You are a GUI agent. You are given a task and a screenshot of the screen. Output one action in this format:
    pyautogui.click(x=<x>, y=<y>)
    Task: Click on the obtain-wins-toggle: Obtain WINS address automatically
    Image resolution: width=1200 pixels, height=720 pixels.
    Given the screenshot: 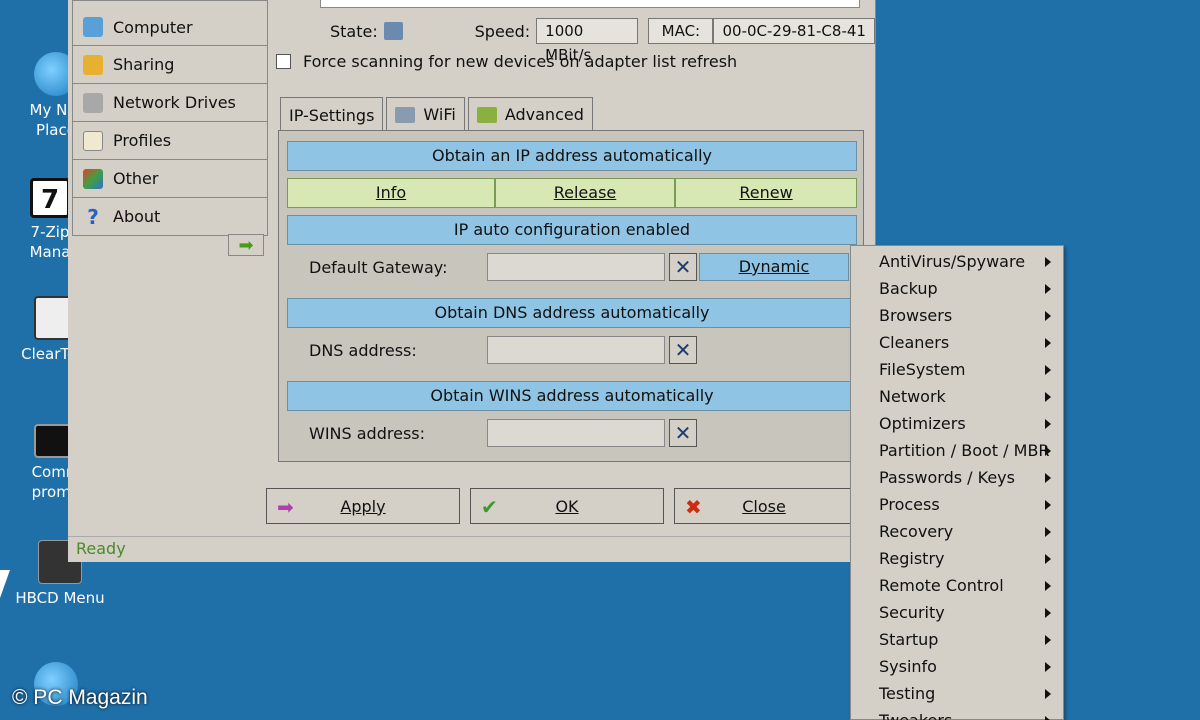 What is the action you would take?
    pyautogui.click(x=572, y=396)
    